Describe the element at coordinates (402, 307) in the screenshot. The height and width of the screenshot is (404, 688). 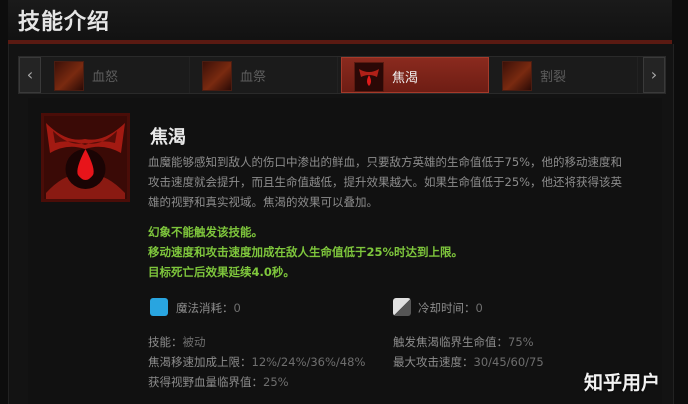
I see `cooldown-icon` at that location.